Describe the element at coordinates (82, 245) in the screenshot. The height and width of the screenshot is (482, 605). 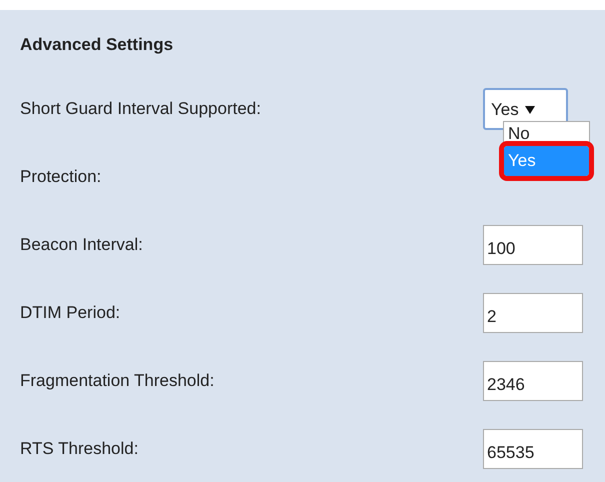
I see `setting-label: Beacon Interval:` at that location.